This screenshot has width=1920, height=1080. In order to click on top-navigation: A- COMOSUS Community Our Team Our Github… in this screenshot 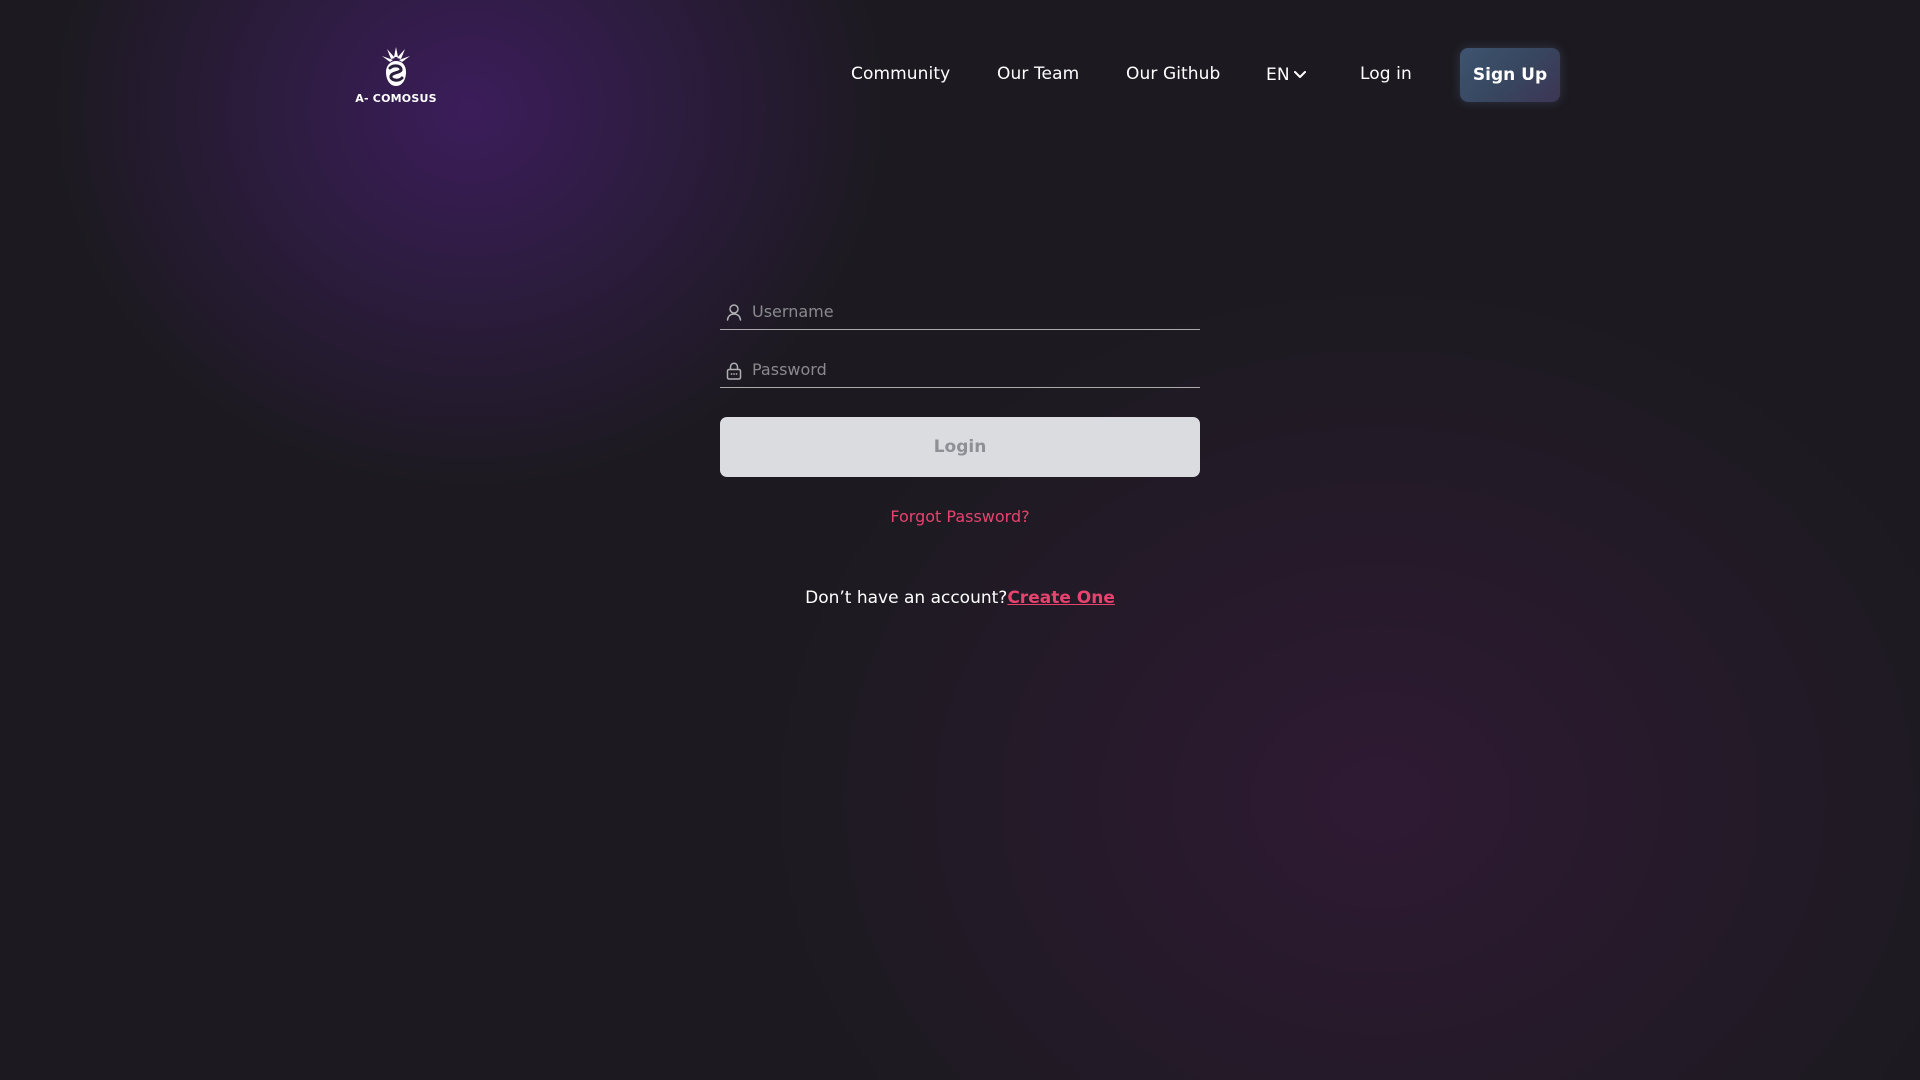, I will do `click(960, 75)`.